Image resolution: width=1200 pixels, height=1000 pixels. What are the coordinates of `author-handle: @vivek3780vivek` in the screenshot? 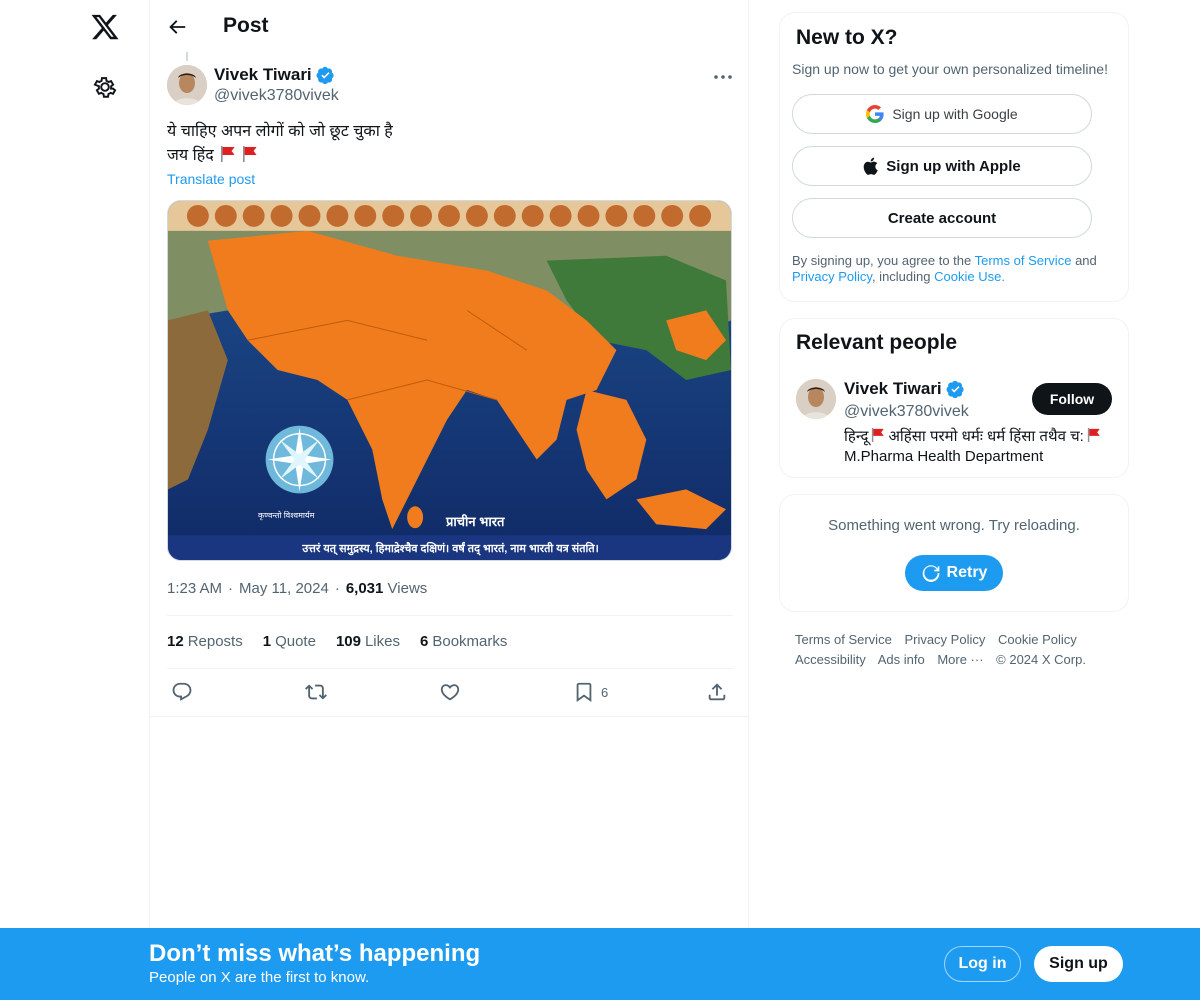 It's located at (276, 96).